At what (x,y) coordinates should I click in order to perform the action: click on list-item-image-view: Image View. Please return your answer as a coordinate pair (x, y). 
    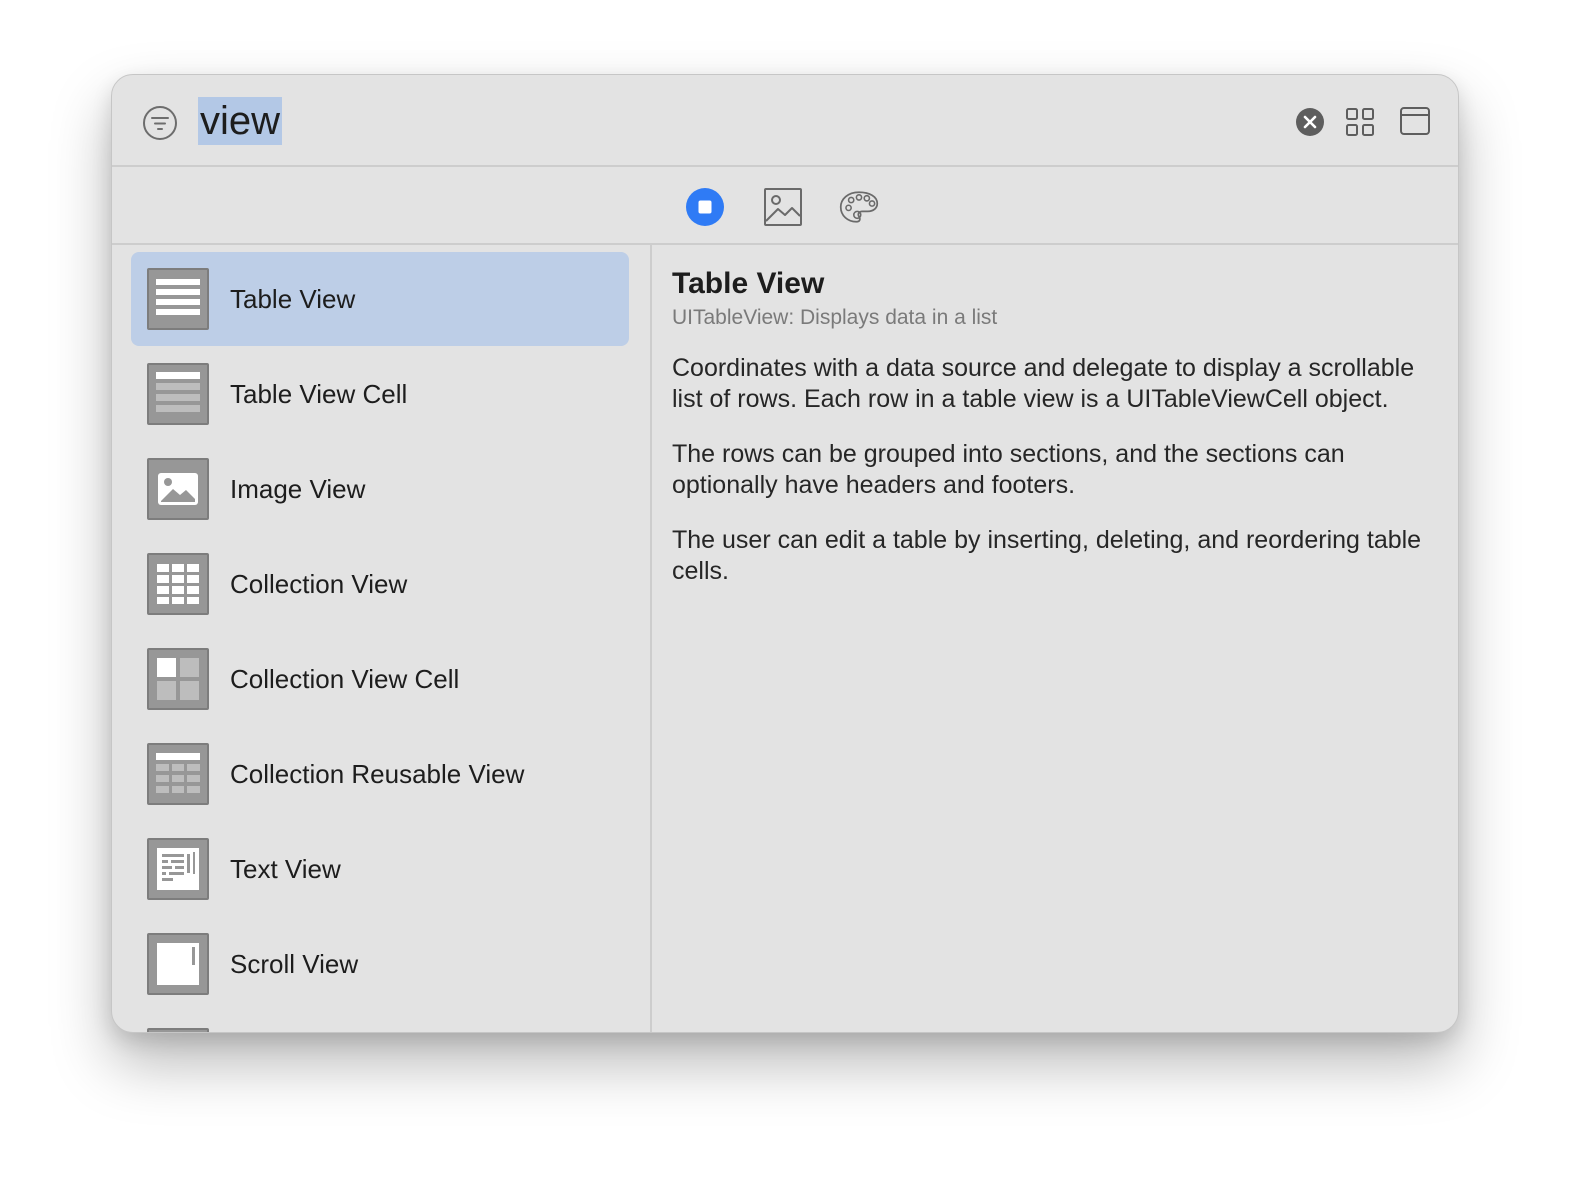
    Looking at the image, I should click on (380, 489).